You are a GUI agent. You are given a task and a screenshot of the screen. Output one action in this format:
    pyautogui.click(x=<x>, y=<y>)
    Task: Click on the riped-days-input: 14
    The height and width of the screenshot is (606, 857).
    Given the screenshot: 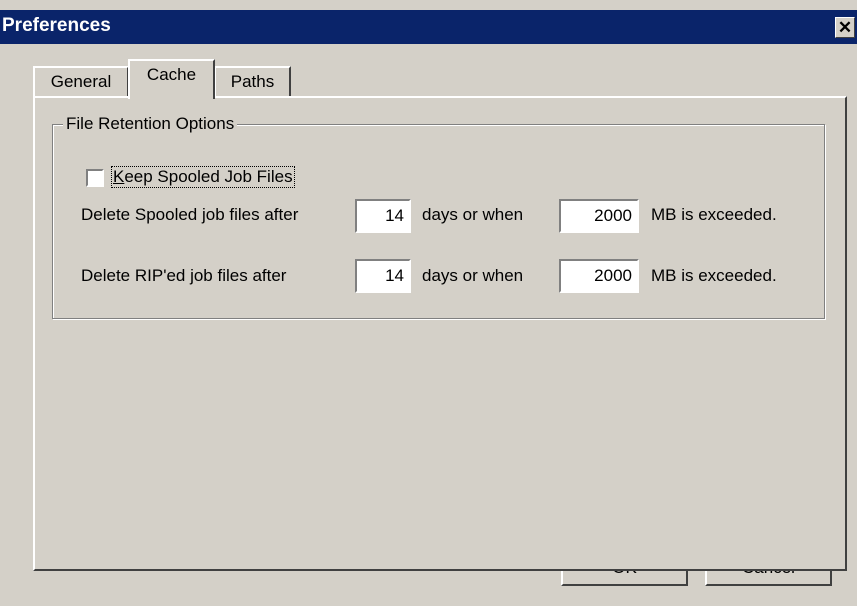 What is the action you would take?
    pyautogui.click(x=383, y=276)
    